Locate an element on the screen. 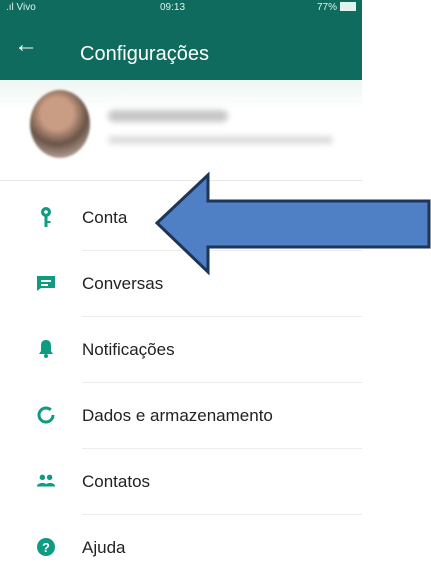  menu-item-contatos: Contatos is located at coordinates (181, 482).